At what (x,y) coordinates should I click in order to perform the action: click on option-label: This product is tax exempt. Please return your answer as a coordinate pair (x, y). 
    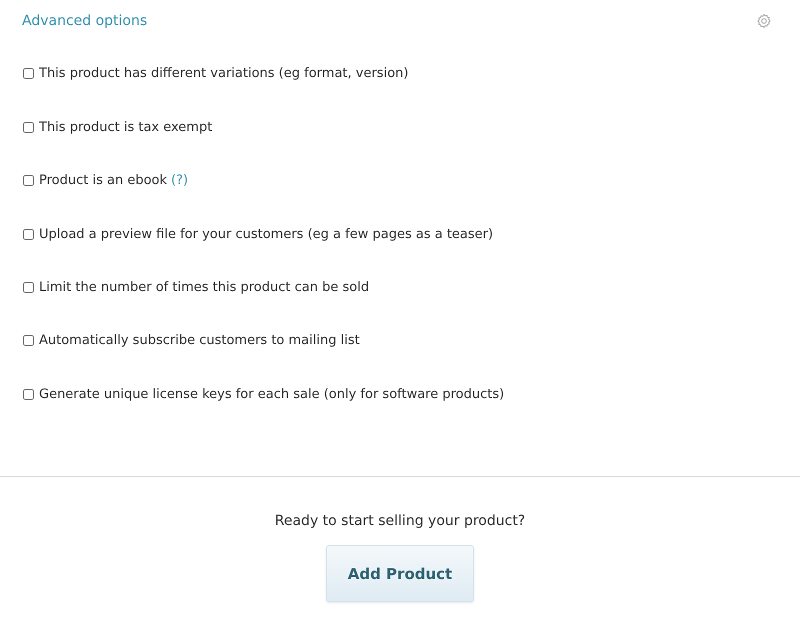
    Looking at the image, I should click on (125, 127).